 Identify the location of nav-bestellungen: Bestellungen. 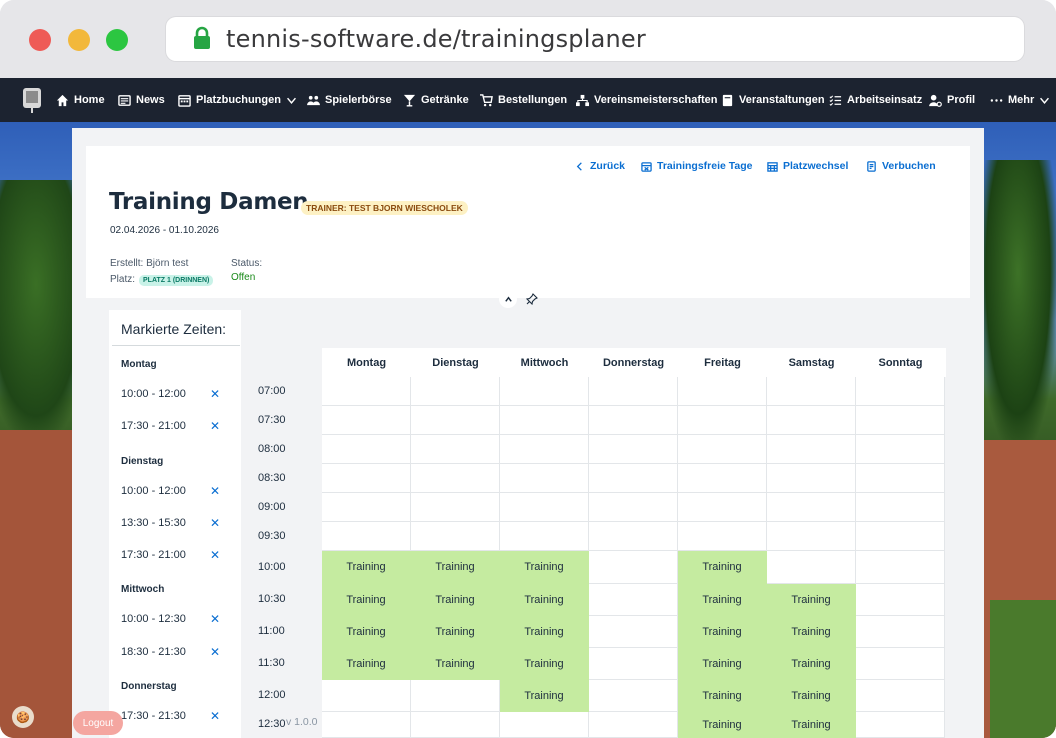
(523, 100).